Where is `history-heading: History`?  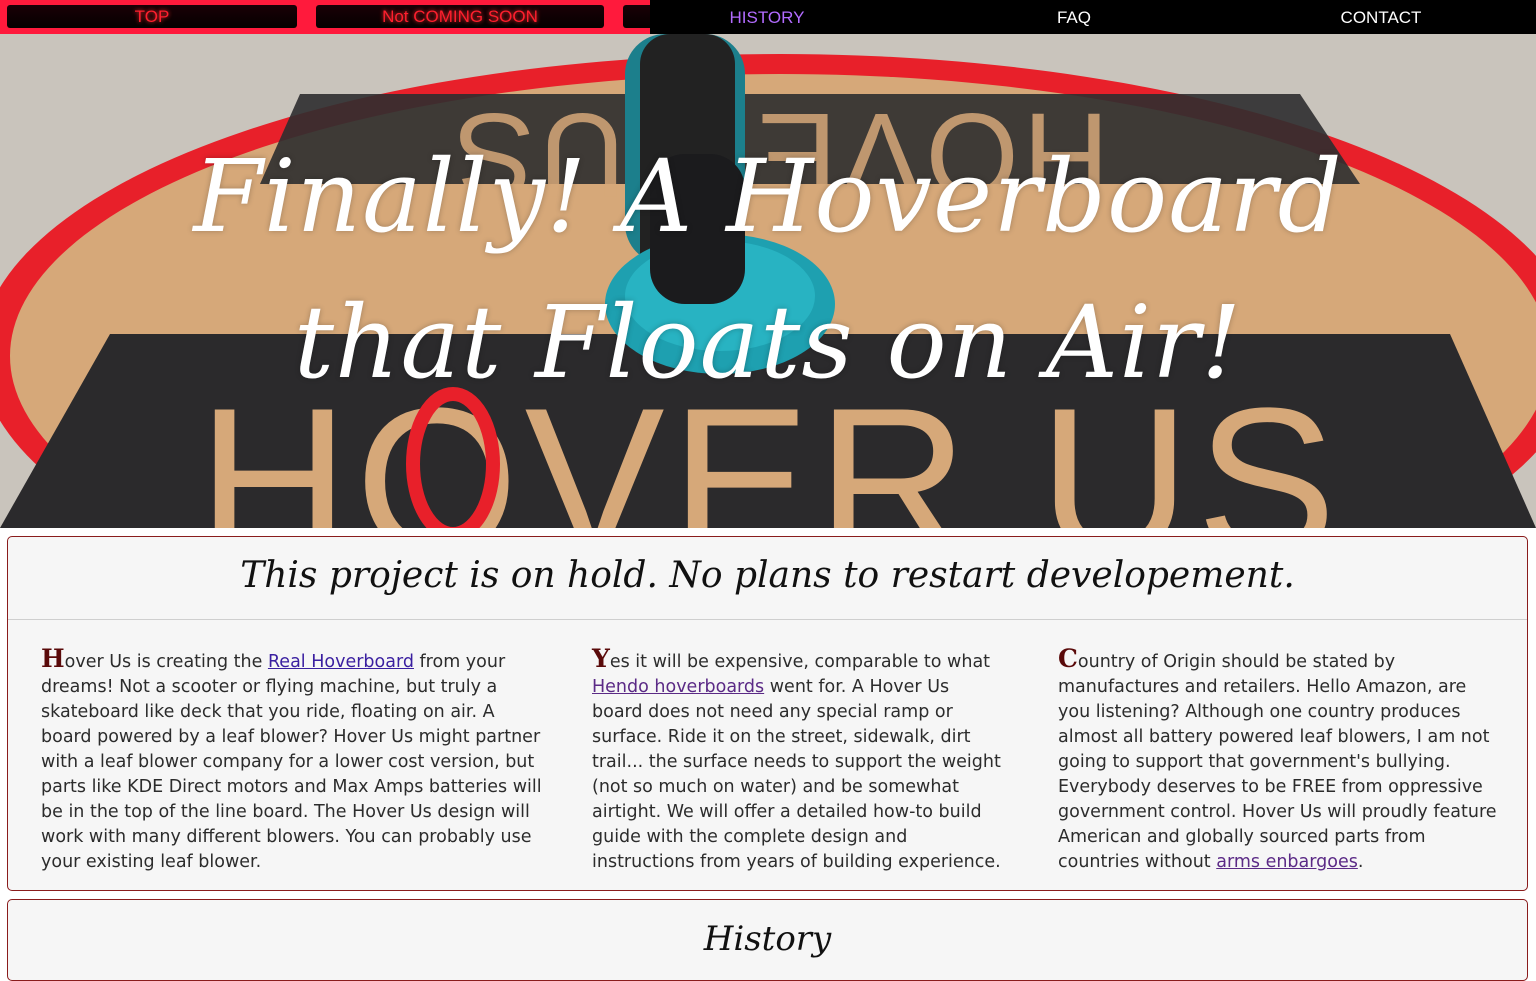
history-heading: History is located at coordinates (767, 939).